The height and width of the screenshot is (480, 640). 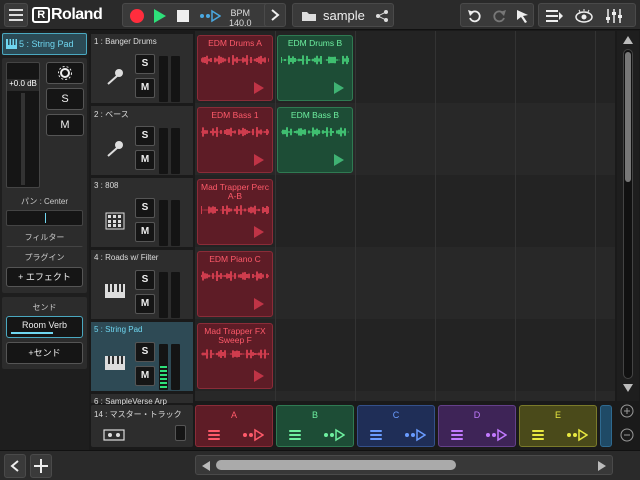 What do you see at coordinates (343, 15) in the screenshot?
I see `song-selector: sample` at bounding box center [343, 15].